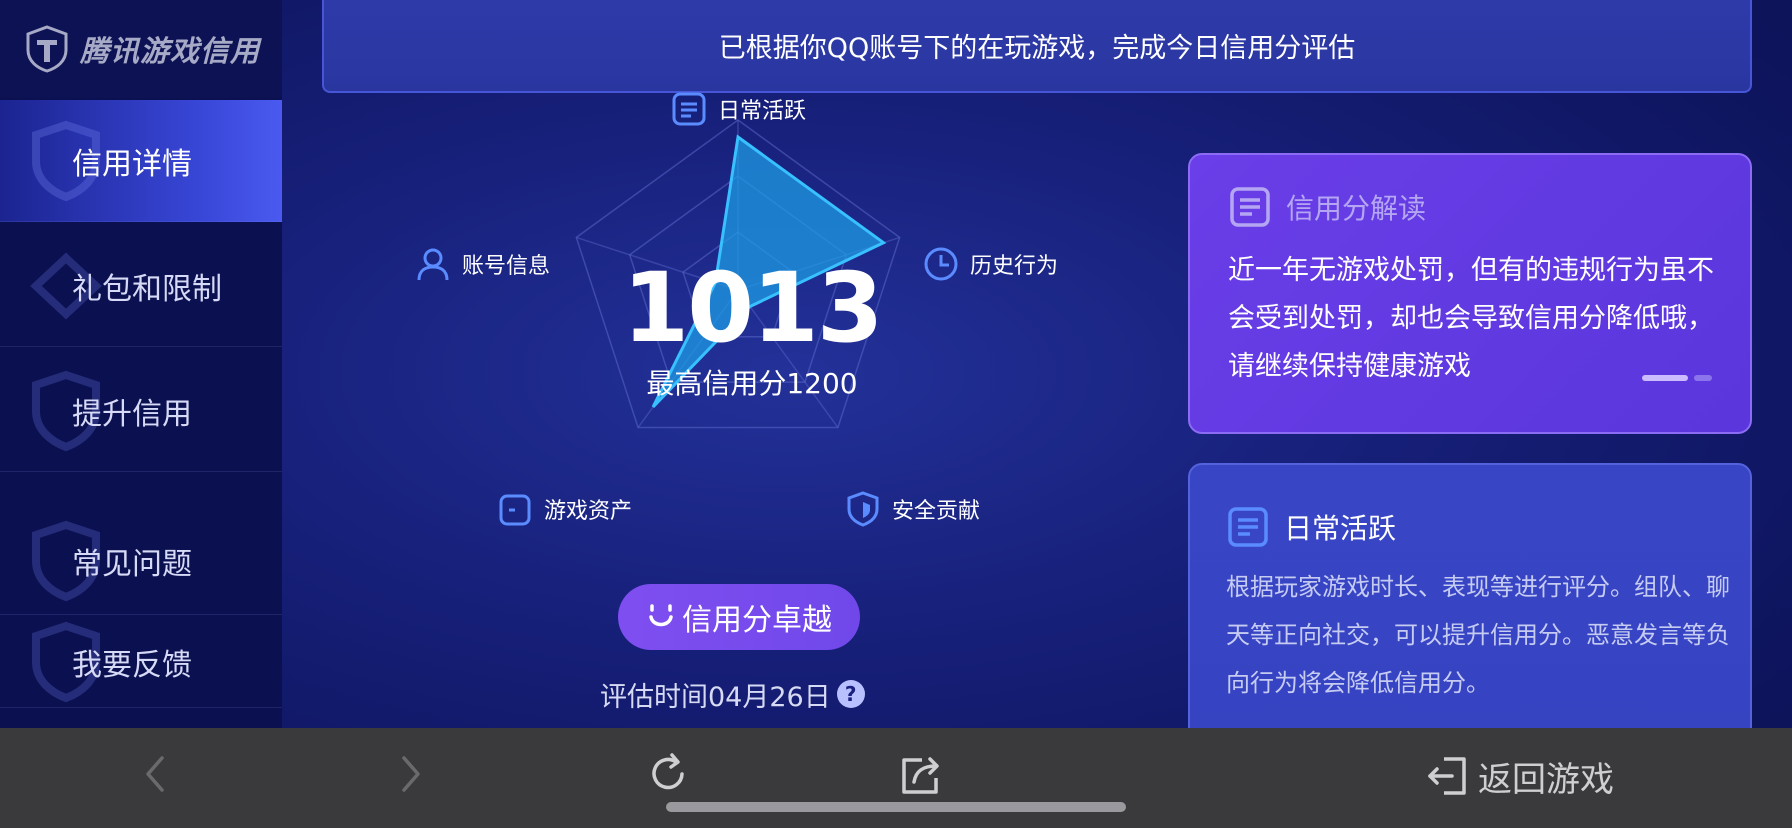  What do you see at coordinates (752, 383) in the screenshot?
I see `credit-score-max: 最高信用分1200` at bounding box center [752, 383].